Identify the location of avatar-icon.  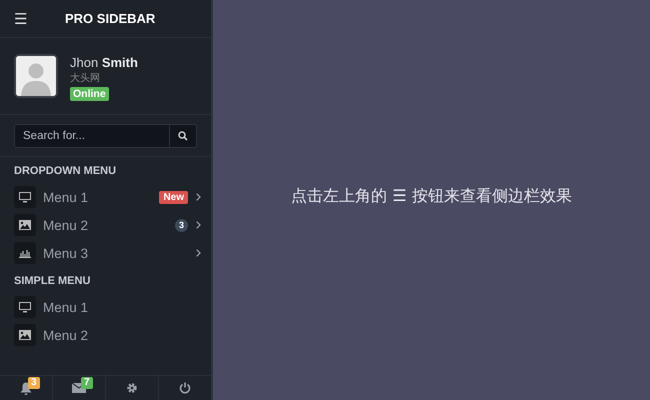
(36, 76).